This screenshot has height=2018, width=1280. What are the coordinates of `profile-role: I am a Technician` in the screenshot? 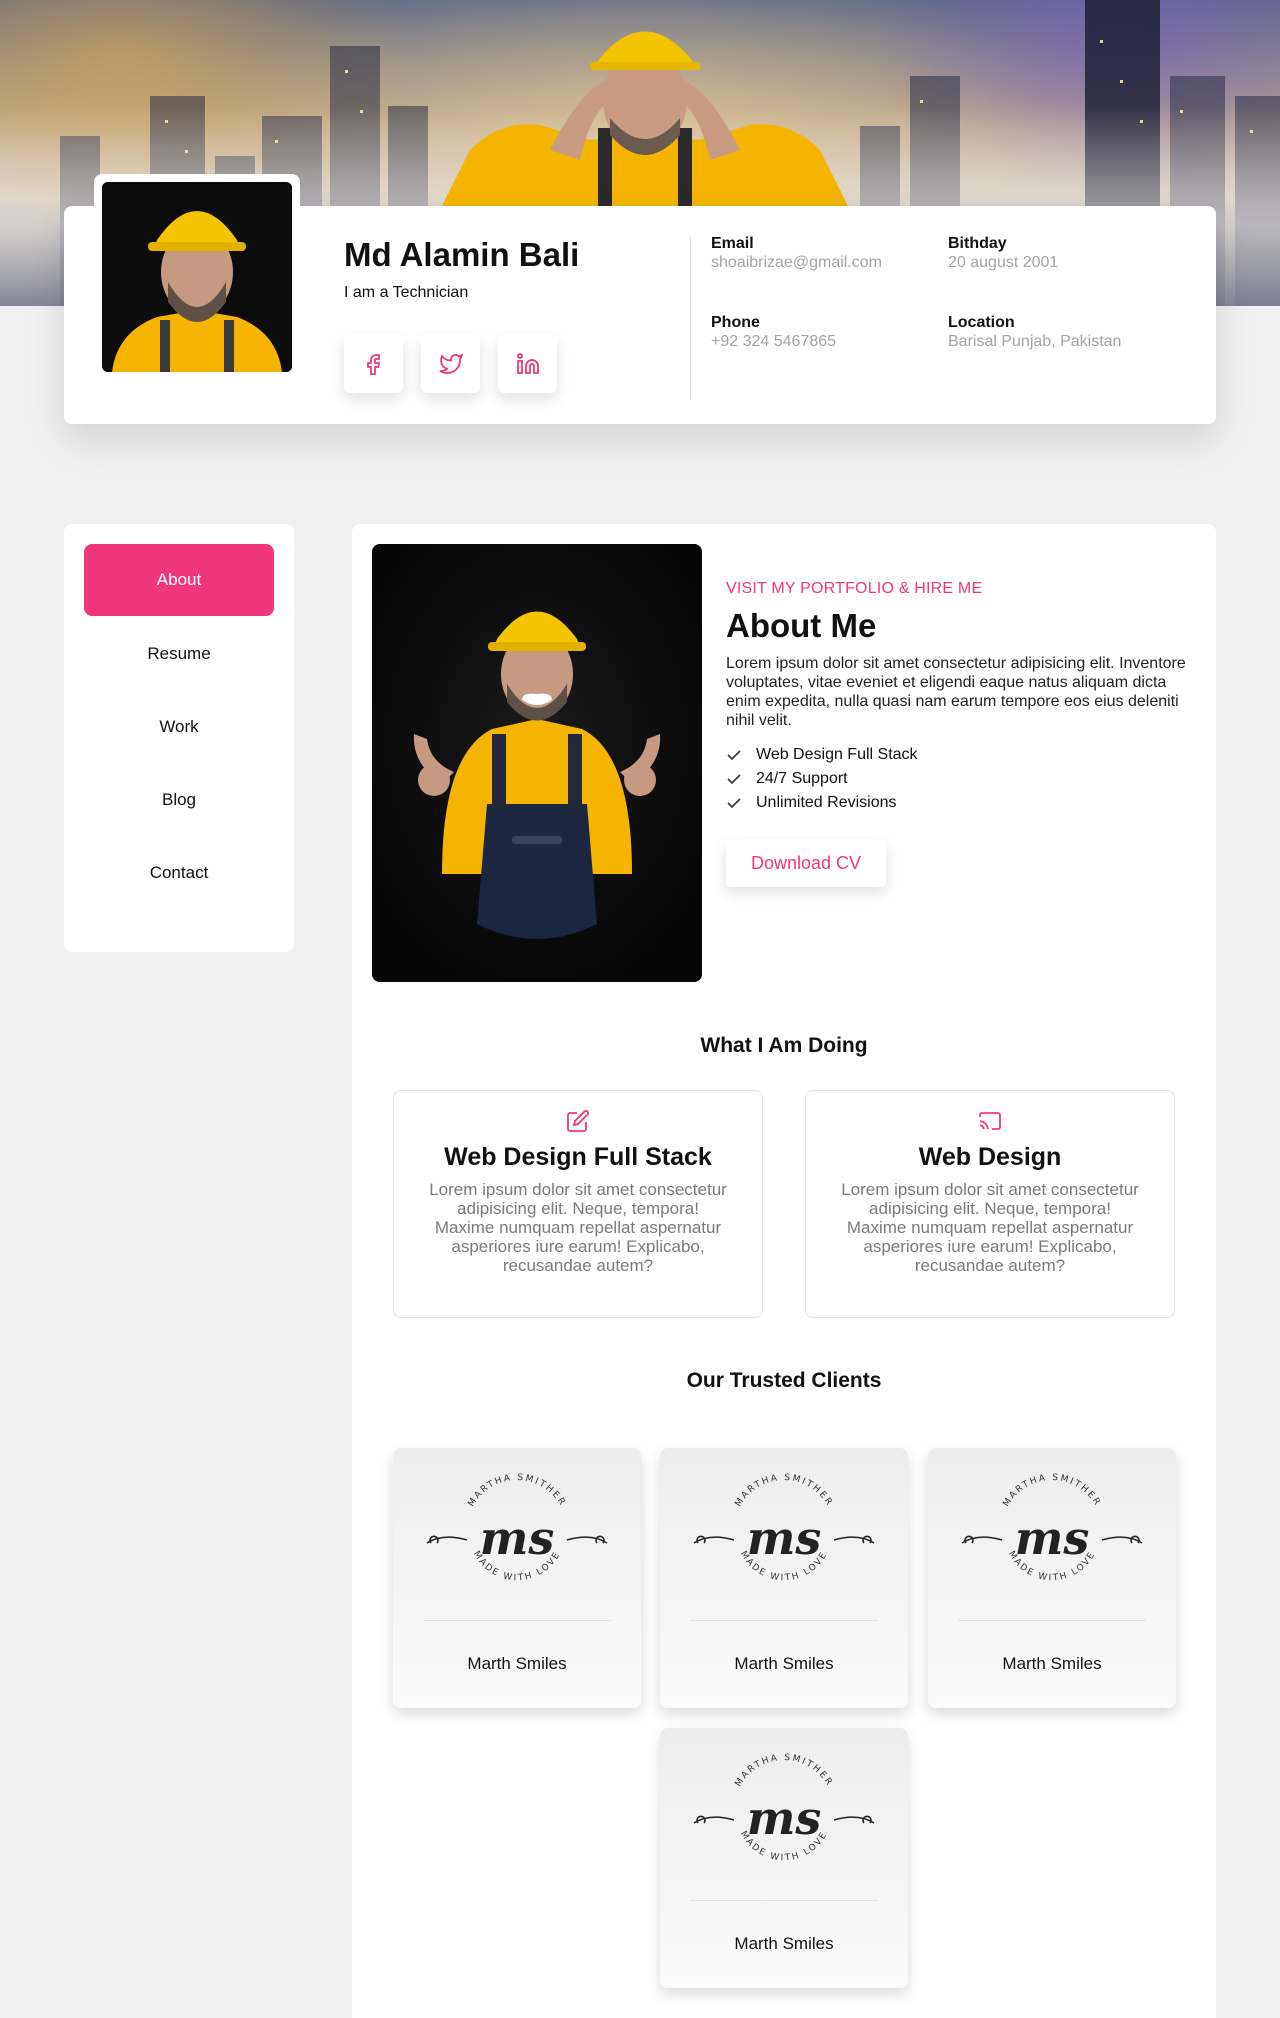 It's located at (406, 292).